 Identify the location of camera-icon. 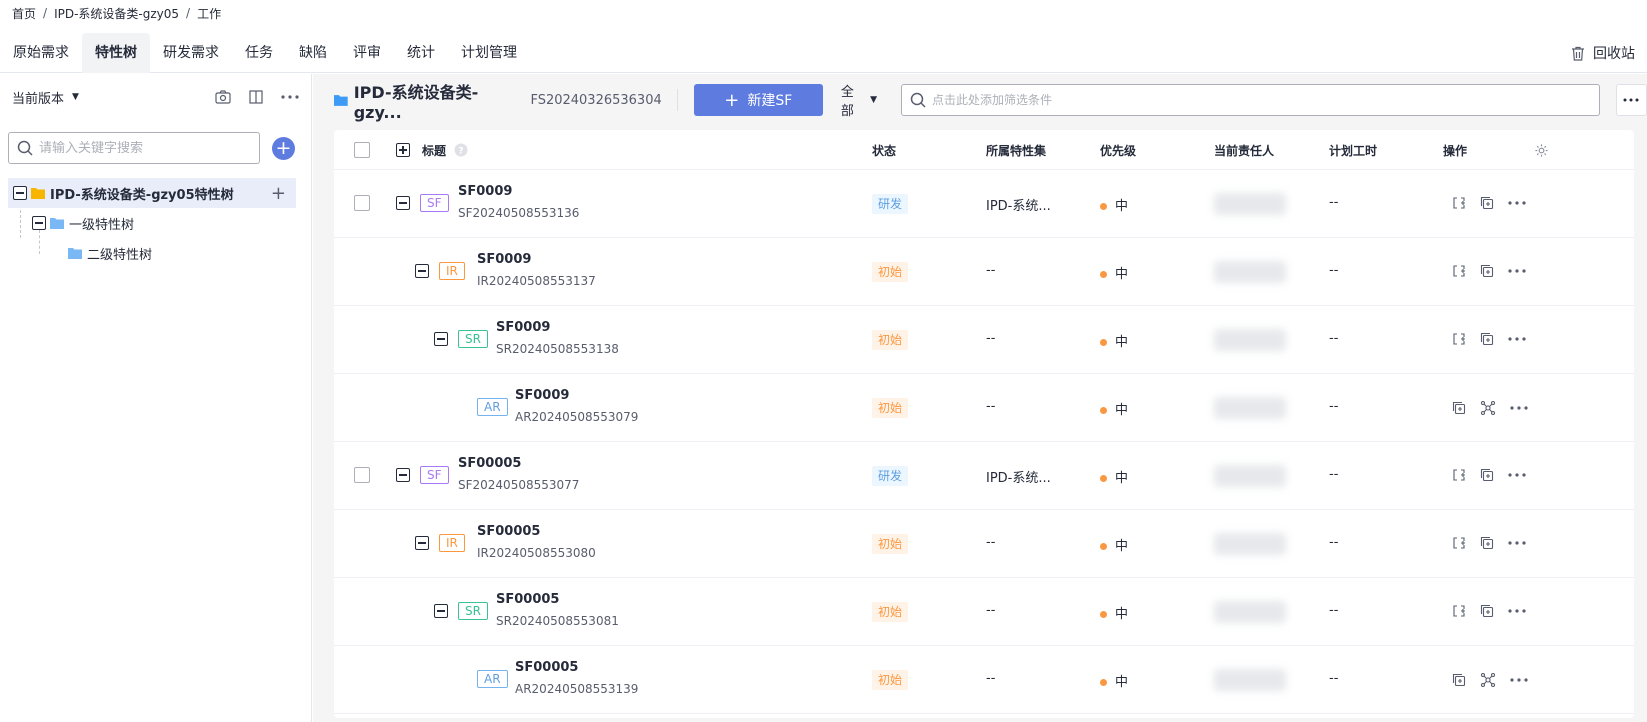
(223, 97).